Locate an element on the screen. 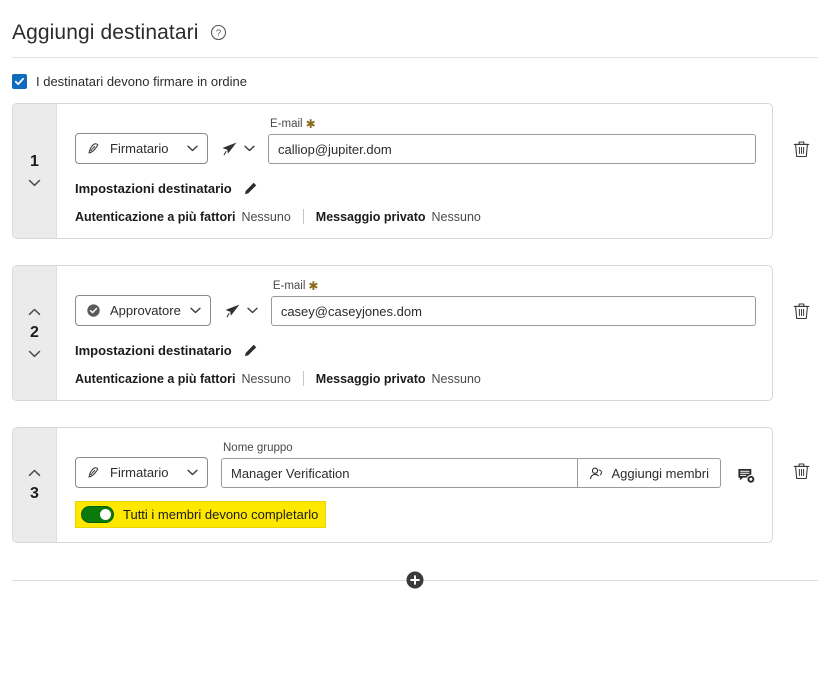  recipient-role-label: Firmatario is located at coordinates (139, 148).